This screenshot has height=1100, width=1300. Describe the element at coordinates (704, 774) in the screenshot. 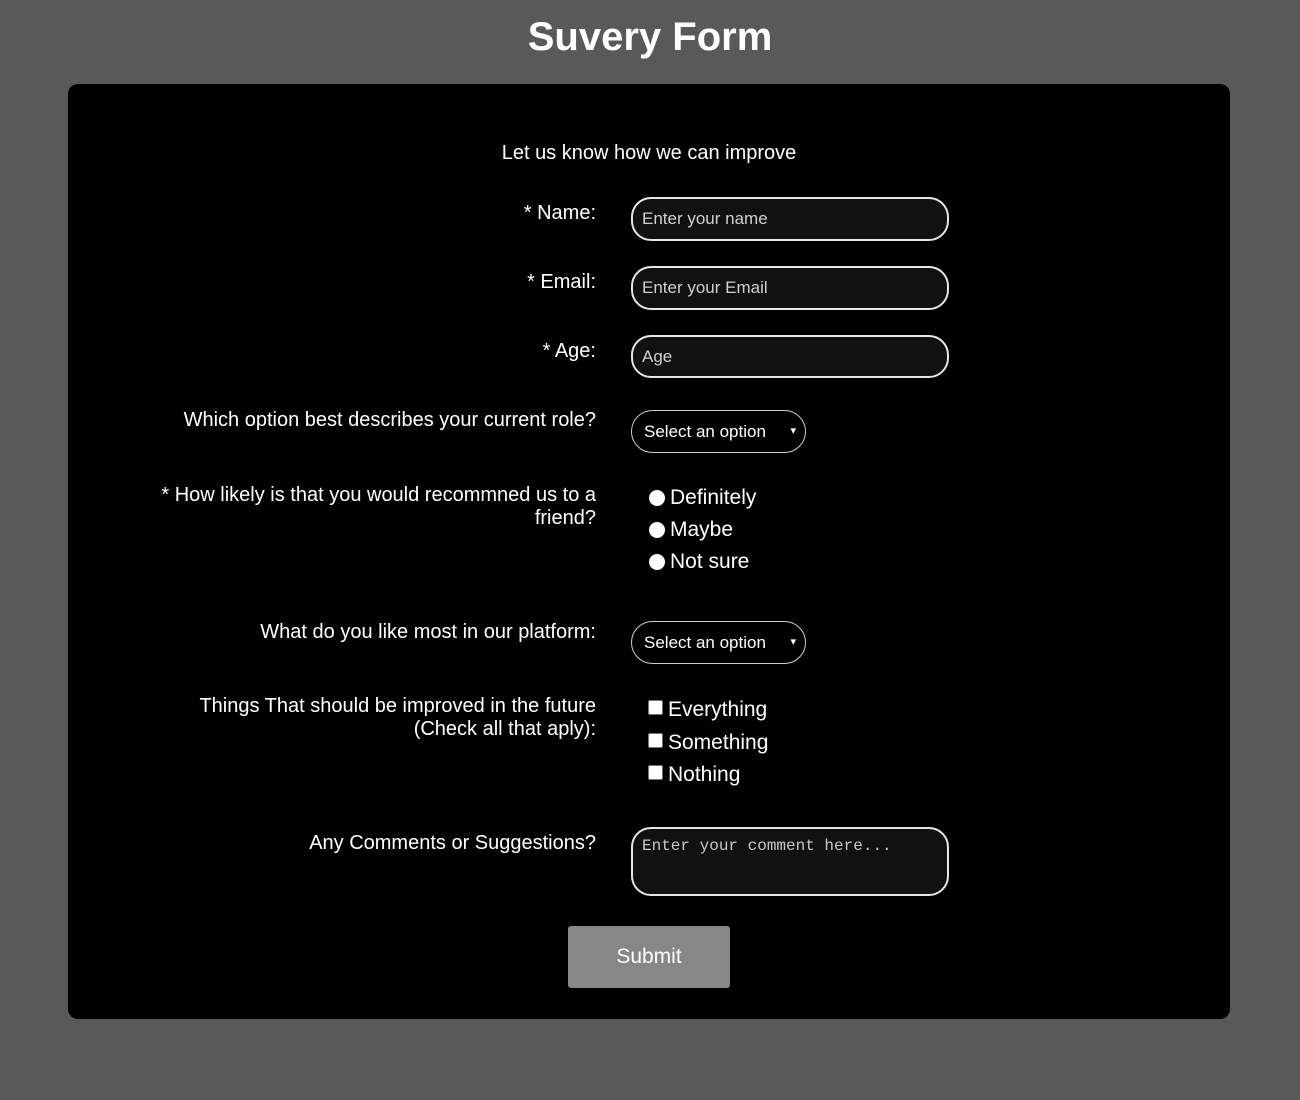

I see `checkbox-label: Nothing` at that location.